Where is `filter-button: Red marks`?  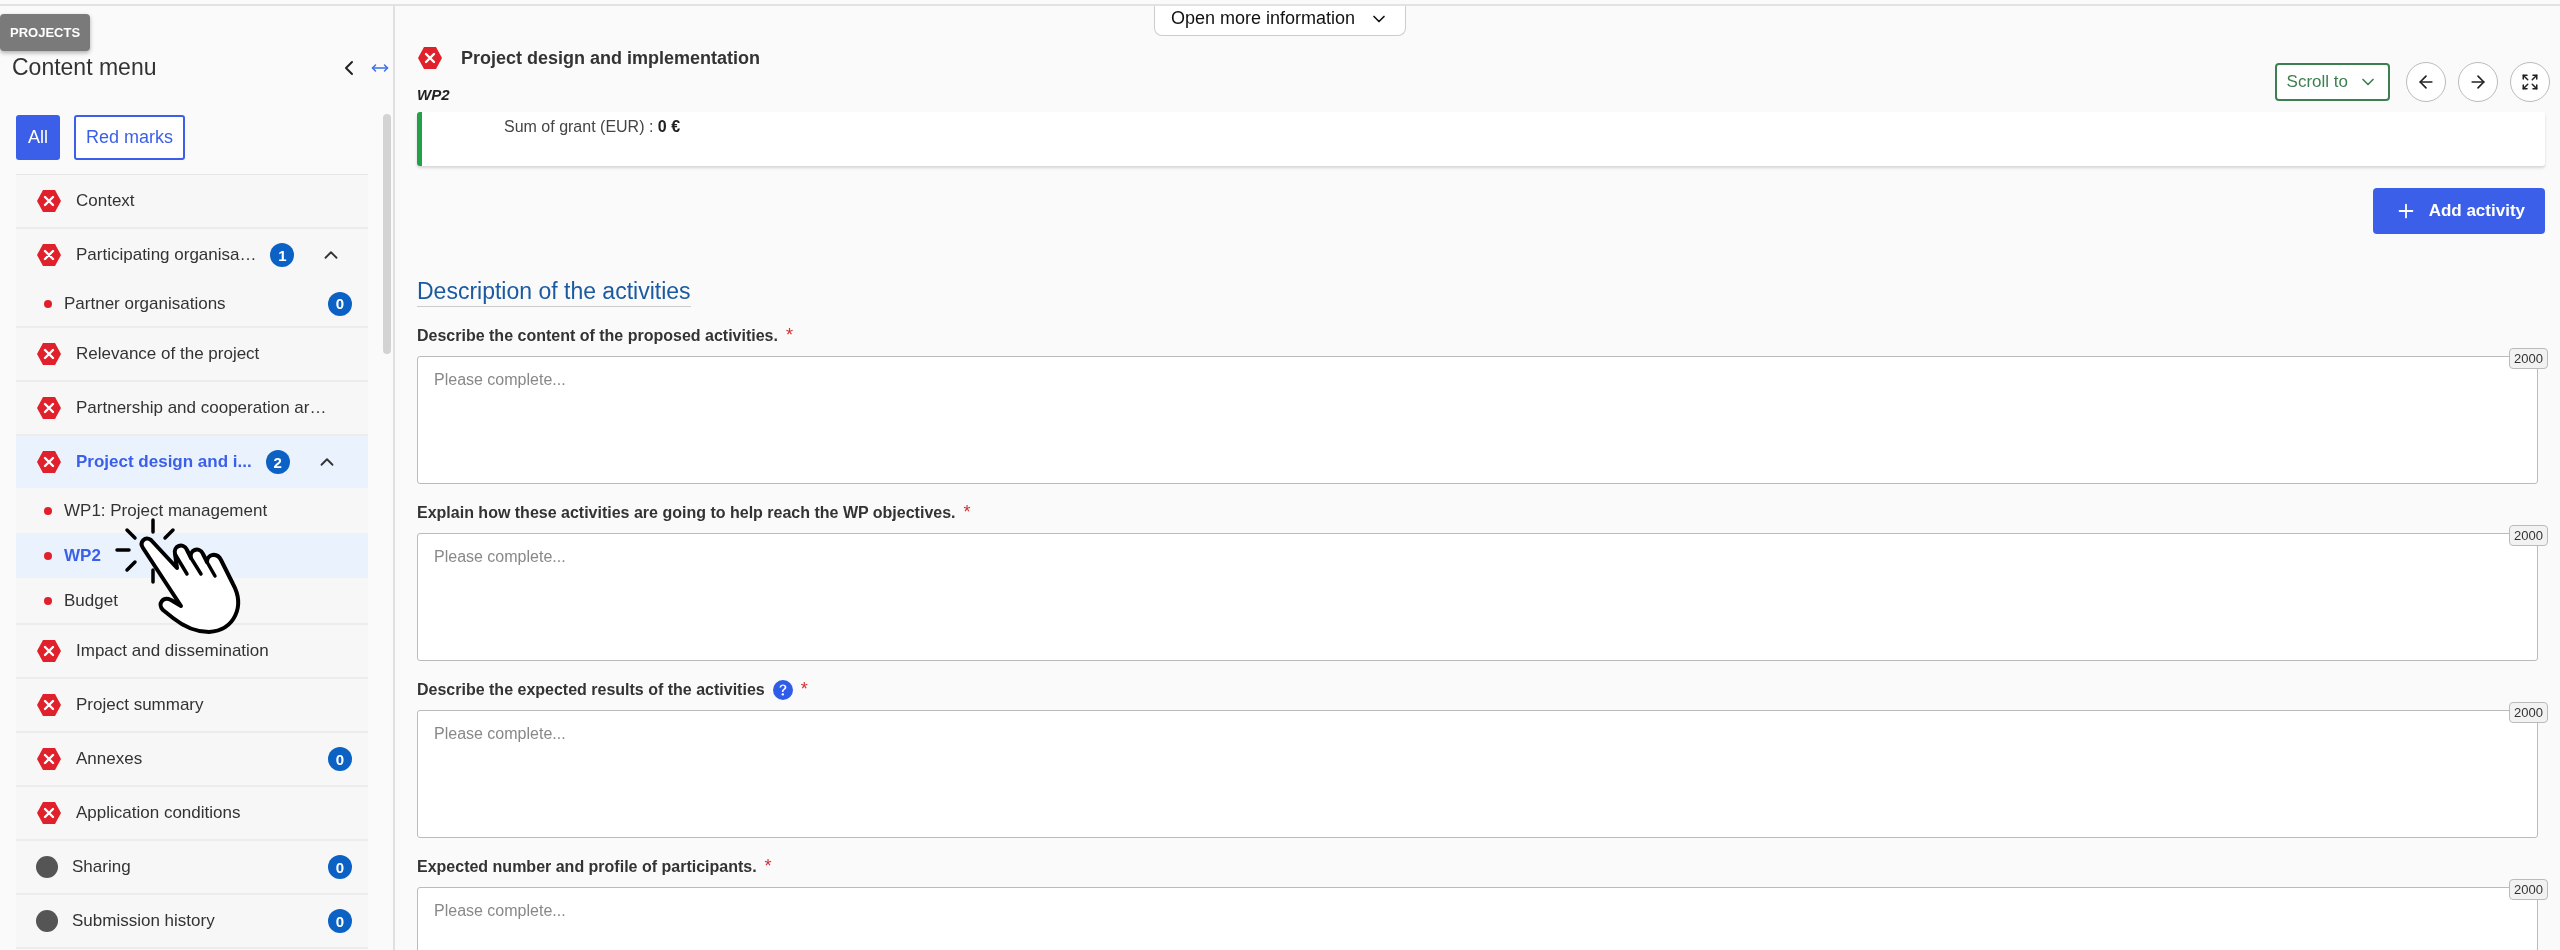 filter-button: Red marks is located at coordinates (130, 137).